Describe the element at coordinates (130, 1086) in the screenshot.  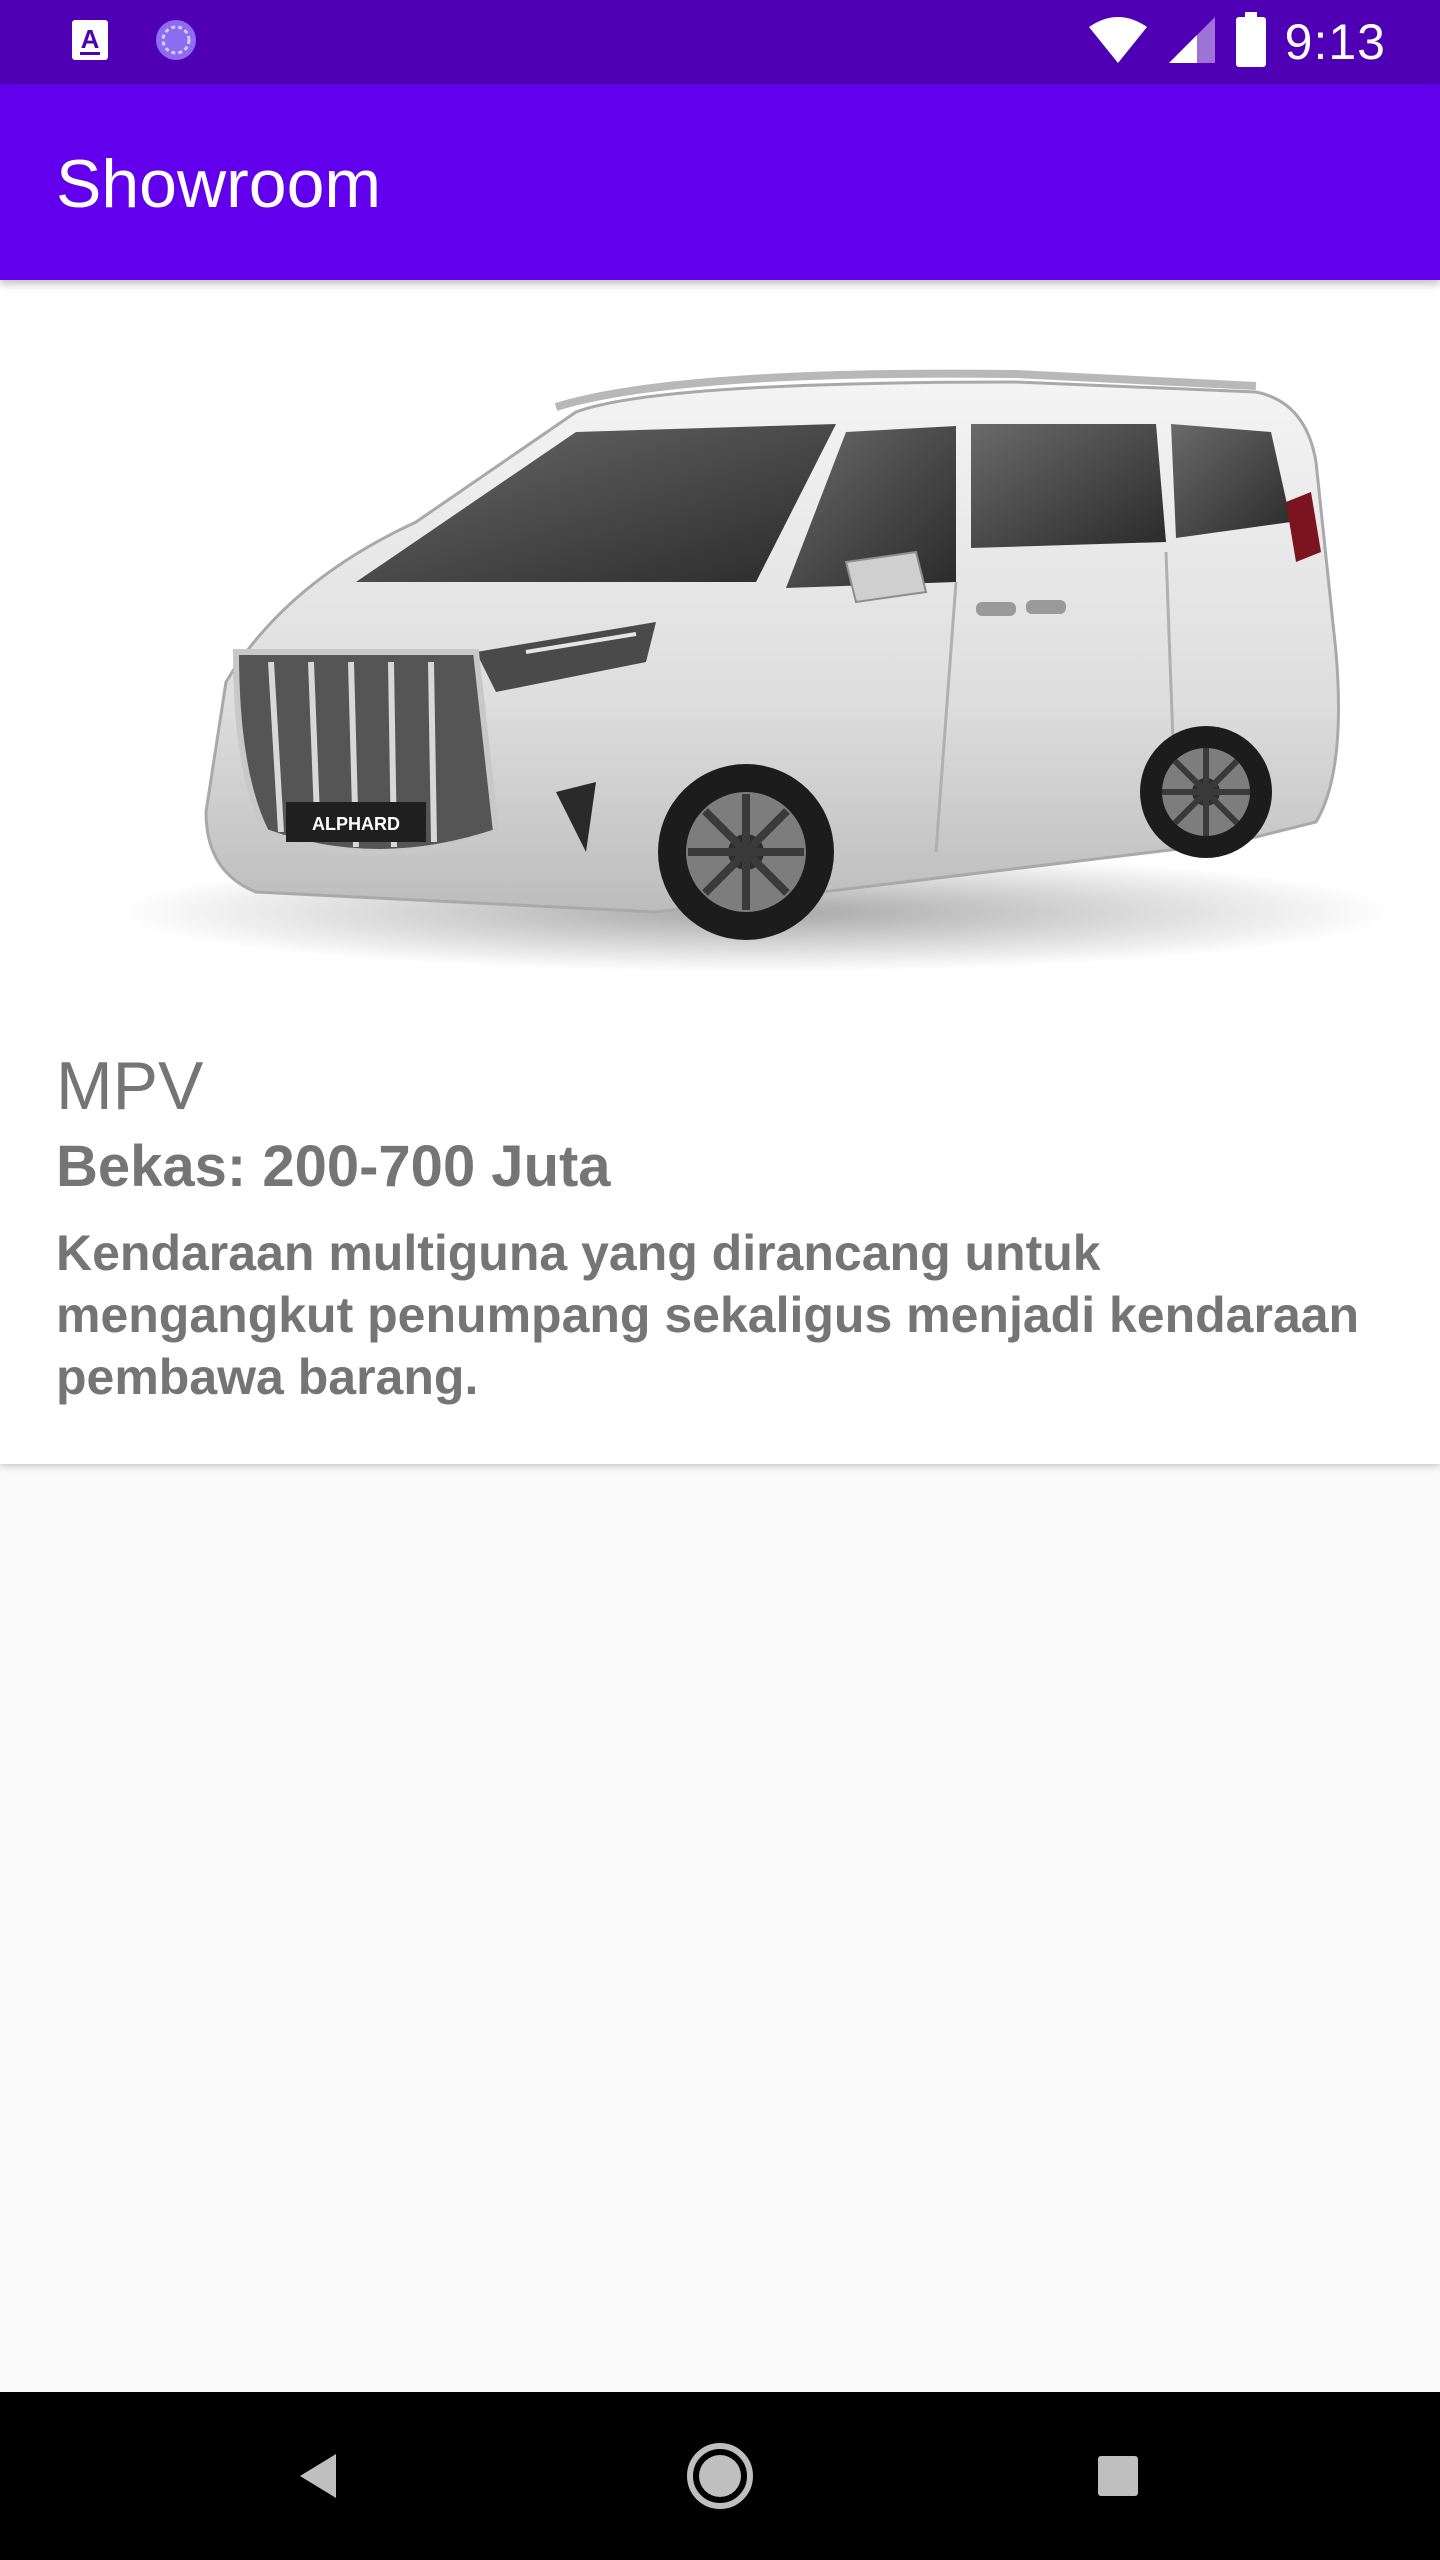
I see `car-type: MPV` at that location.